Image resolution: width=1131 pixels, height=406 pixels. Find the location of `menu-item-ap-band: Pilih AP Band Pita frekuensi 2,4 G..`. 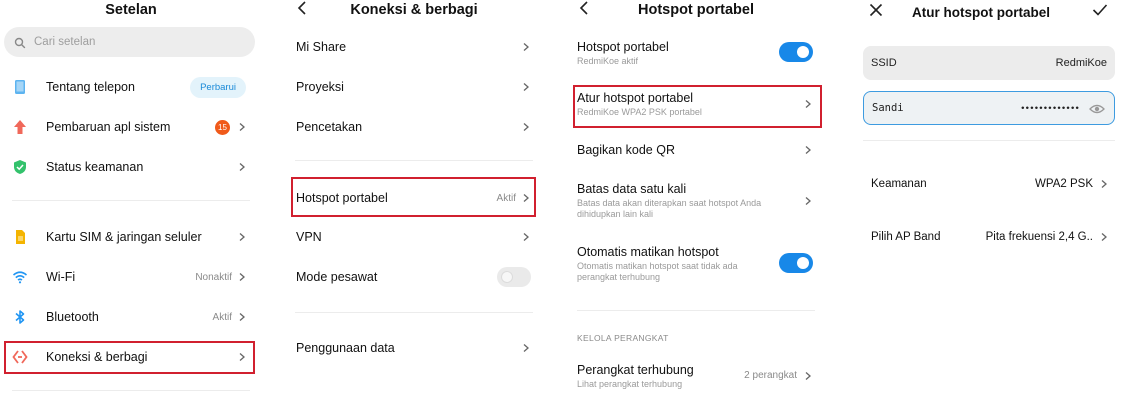

menu-item-ap-band: Pilih AP Band Pita frekuensi 2,4 G.. is located at coordinates (990, 237).